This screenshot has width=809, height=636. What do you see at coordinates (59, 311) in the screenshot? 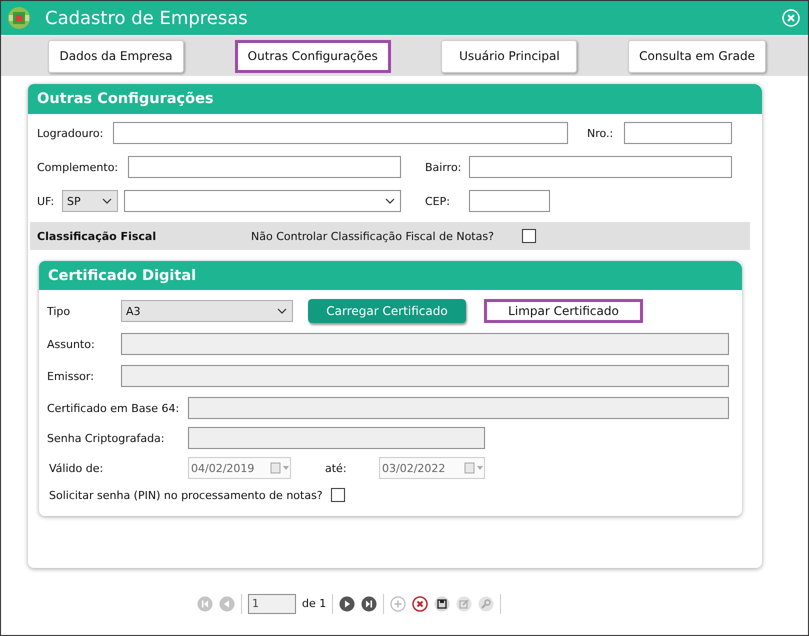
I see `field-label: Tipo` at bounding box center [59, 311].